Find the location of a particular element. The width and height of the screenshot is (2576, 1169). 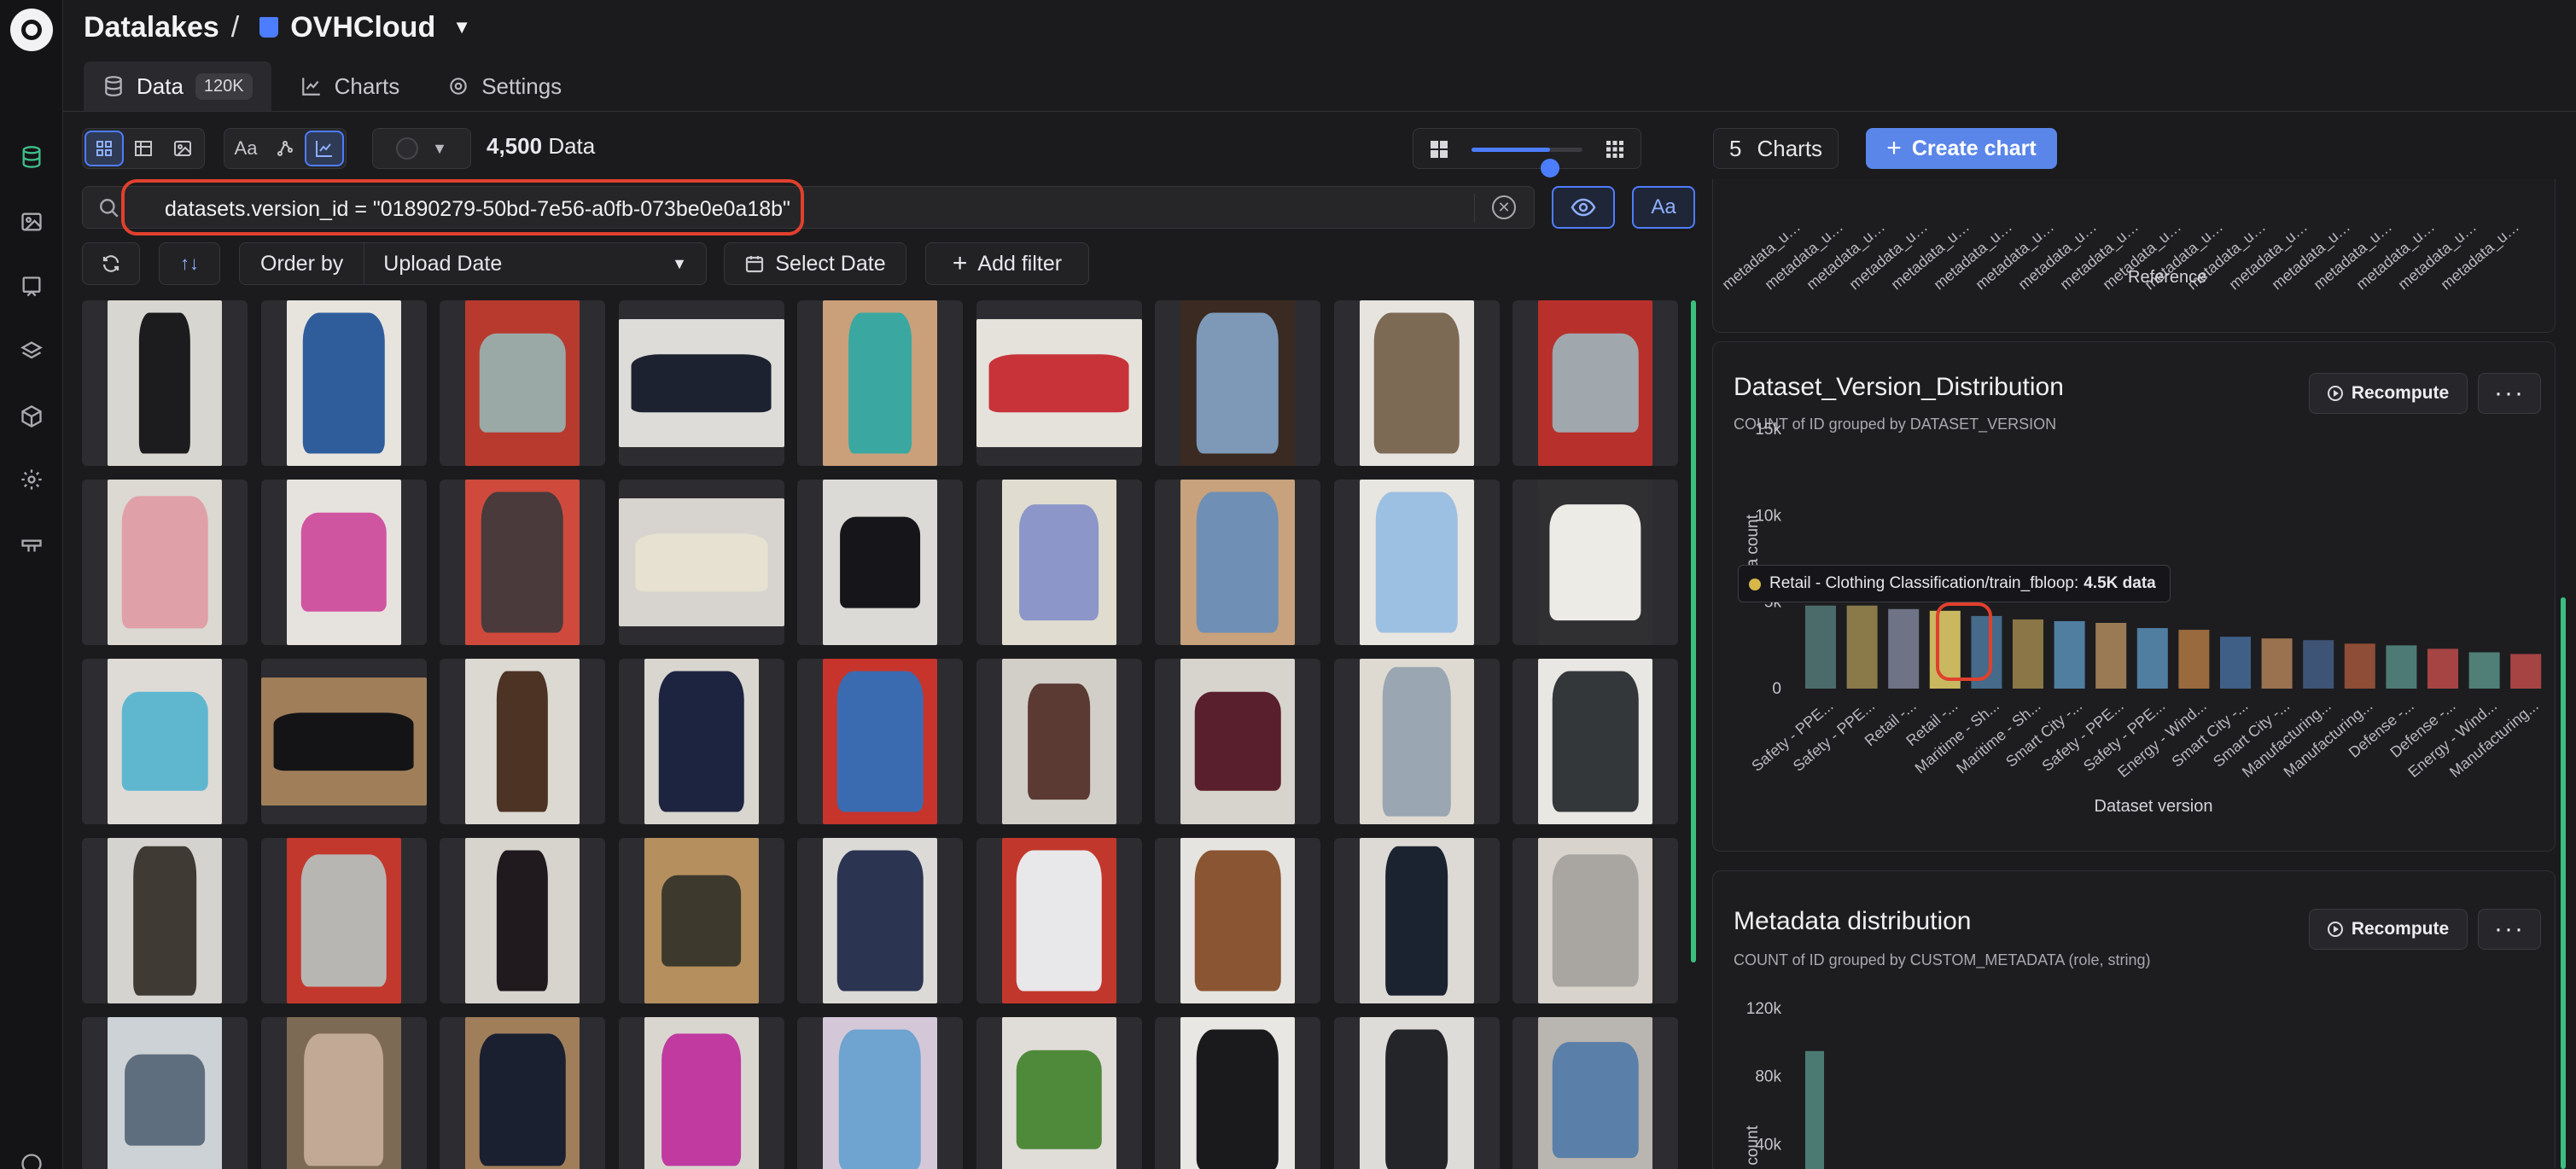

tab-data: Data 120K is located at coordinates (177, 86).